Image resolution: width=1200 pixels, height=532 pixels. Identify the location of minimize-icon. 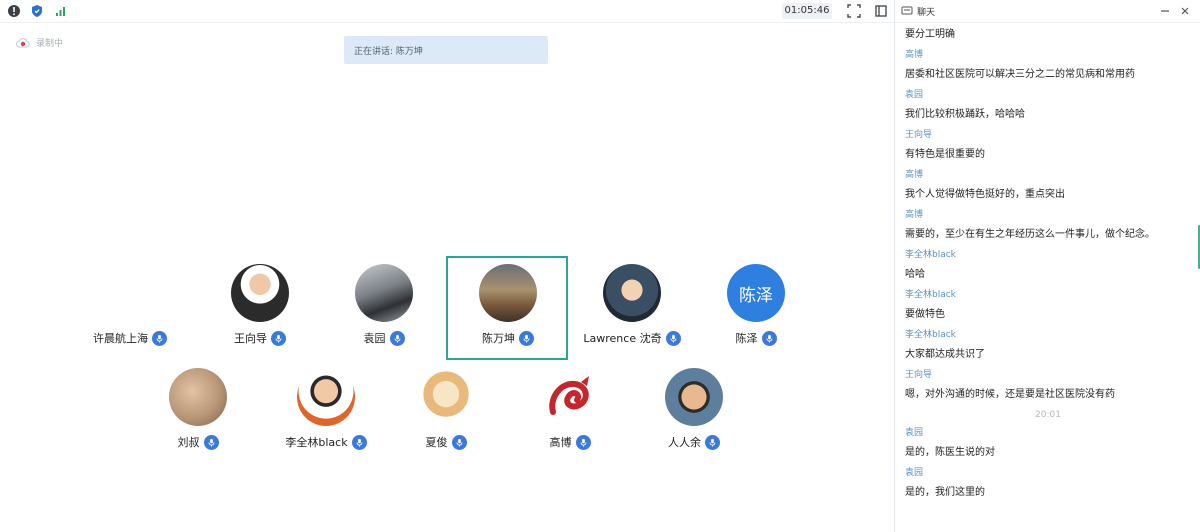
(1165, 11).